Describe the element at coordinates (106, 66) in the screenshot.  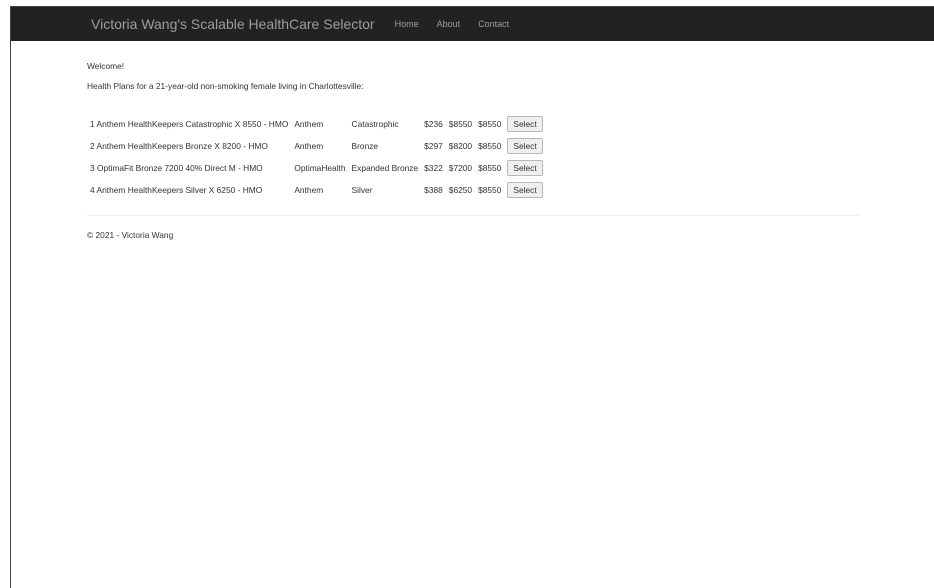
I see `welcome-text: Welcome!` at that location.